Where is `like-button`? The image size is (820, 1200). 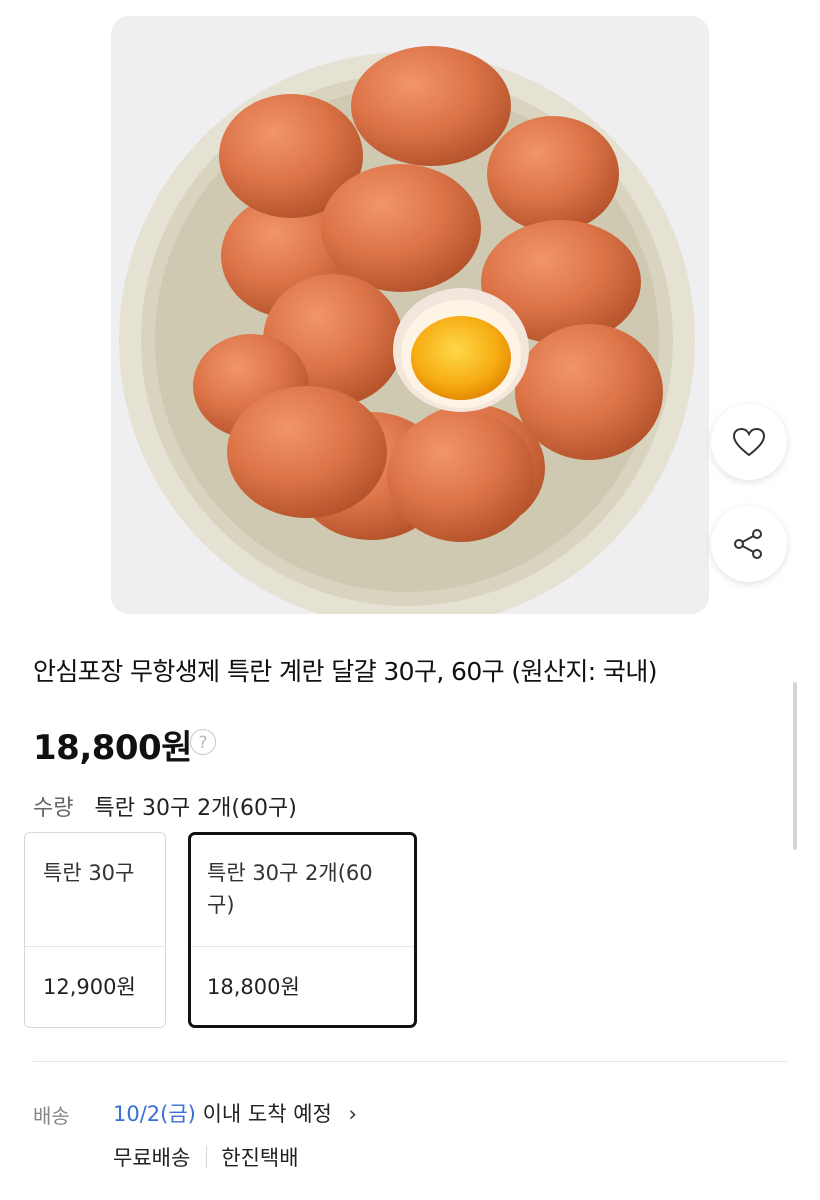
like-button is located at coordinates (749, 442).